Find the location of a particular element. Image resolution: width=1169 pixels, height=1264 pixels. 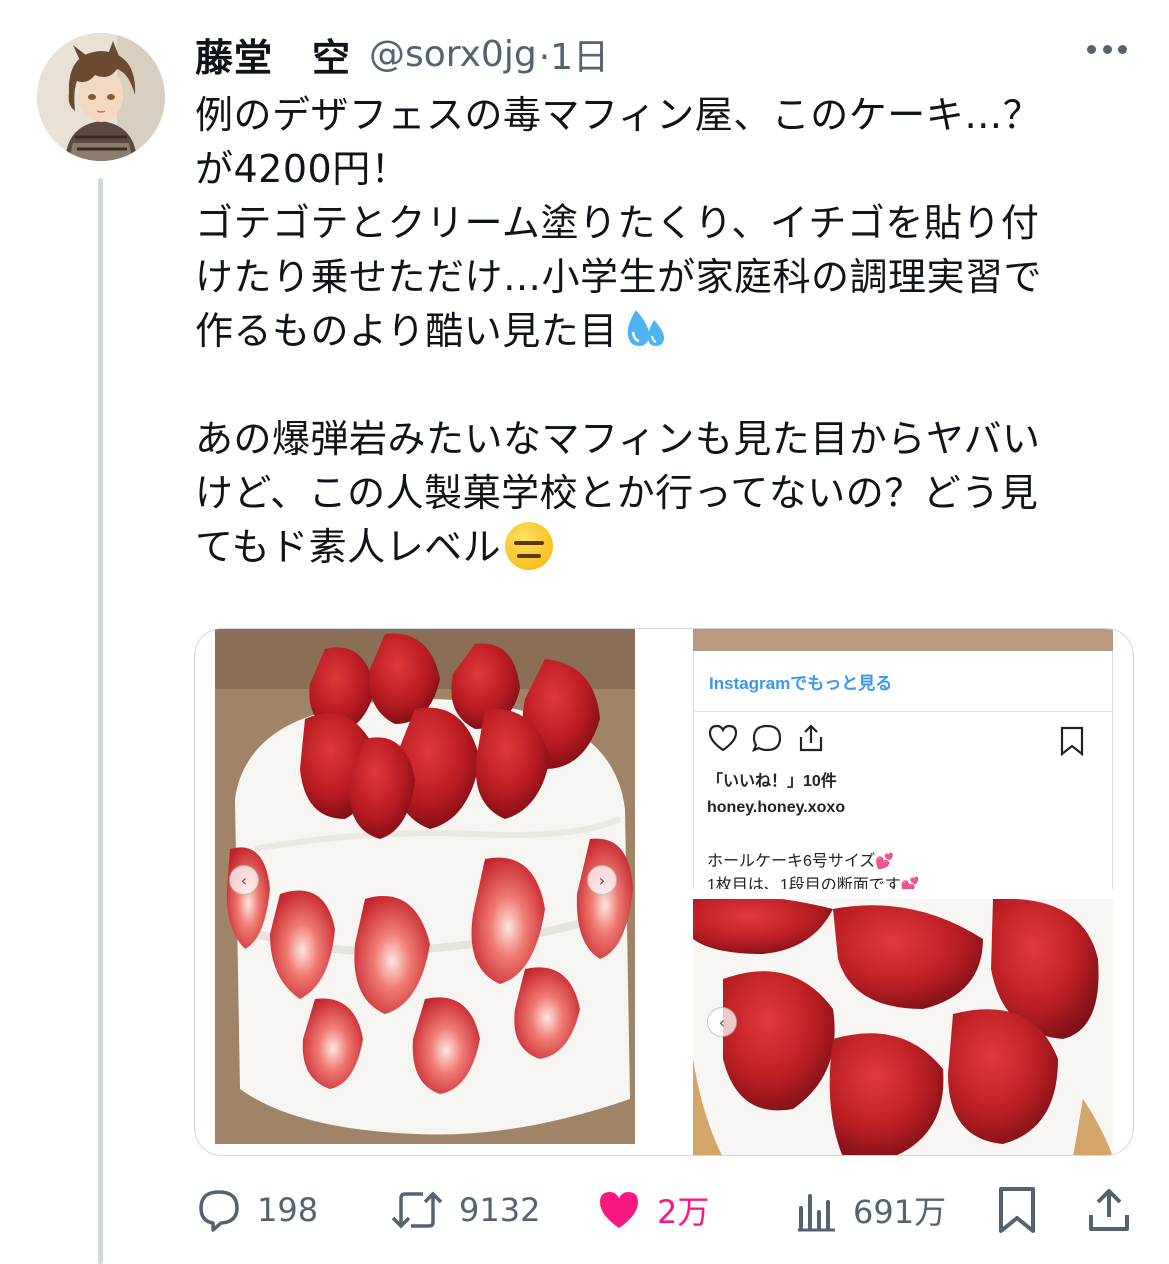

views-chart-icon is located at coordinates (816, 1213).